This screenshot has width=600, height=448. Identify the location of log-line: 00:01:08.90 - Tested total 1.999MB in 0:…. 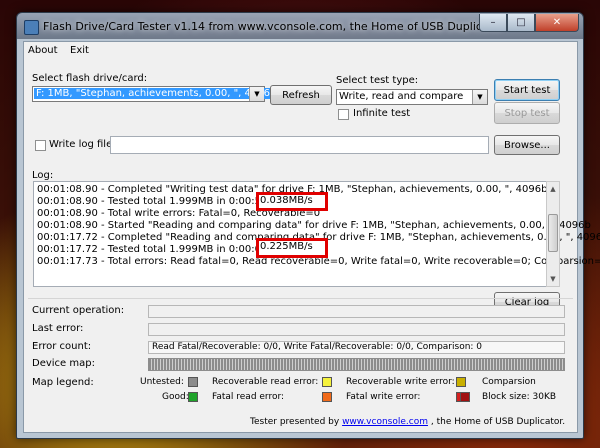
(164, 201).